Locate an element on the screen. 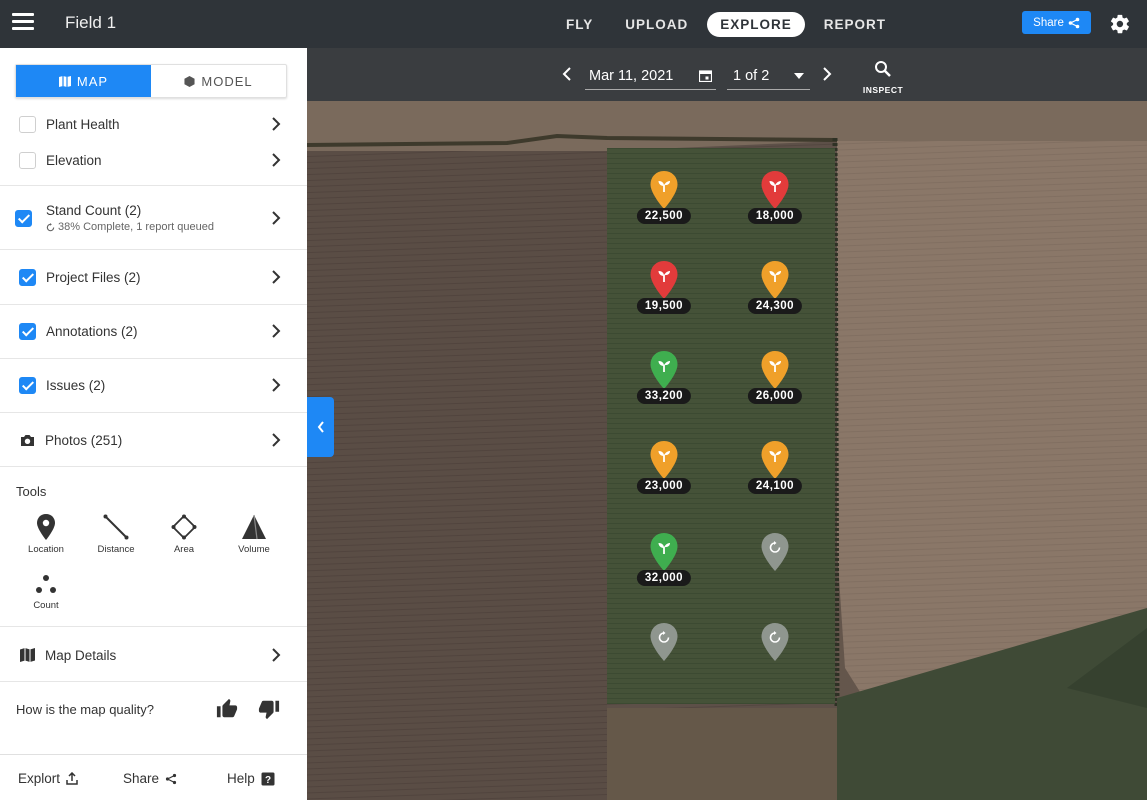 The image size is (1147, 800). model-mode-label: MODEL is located at coordinates (227, 81).